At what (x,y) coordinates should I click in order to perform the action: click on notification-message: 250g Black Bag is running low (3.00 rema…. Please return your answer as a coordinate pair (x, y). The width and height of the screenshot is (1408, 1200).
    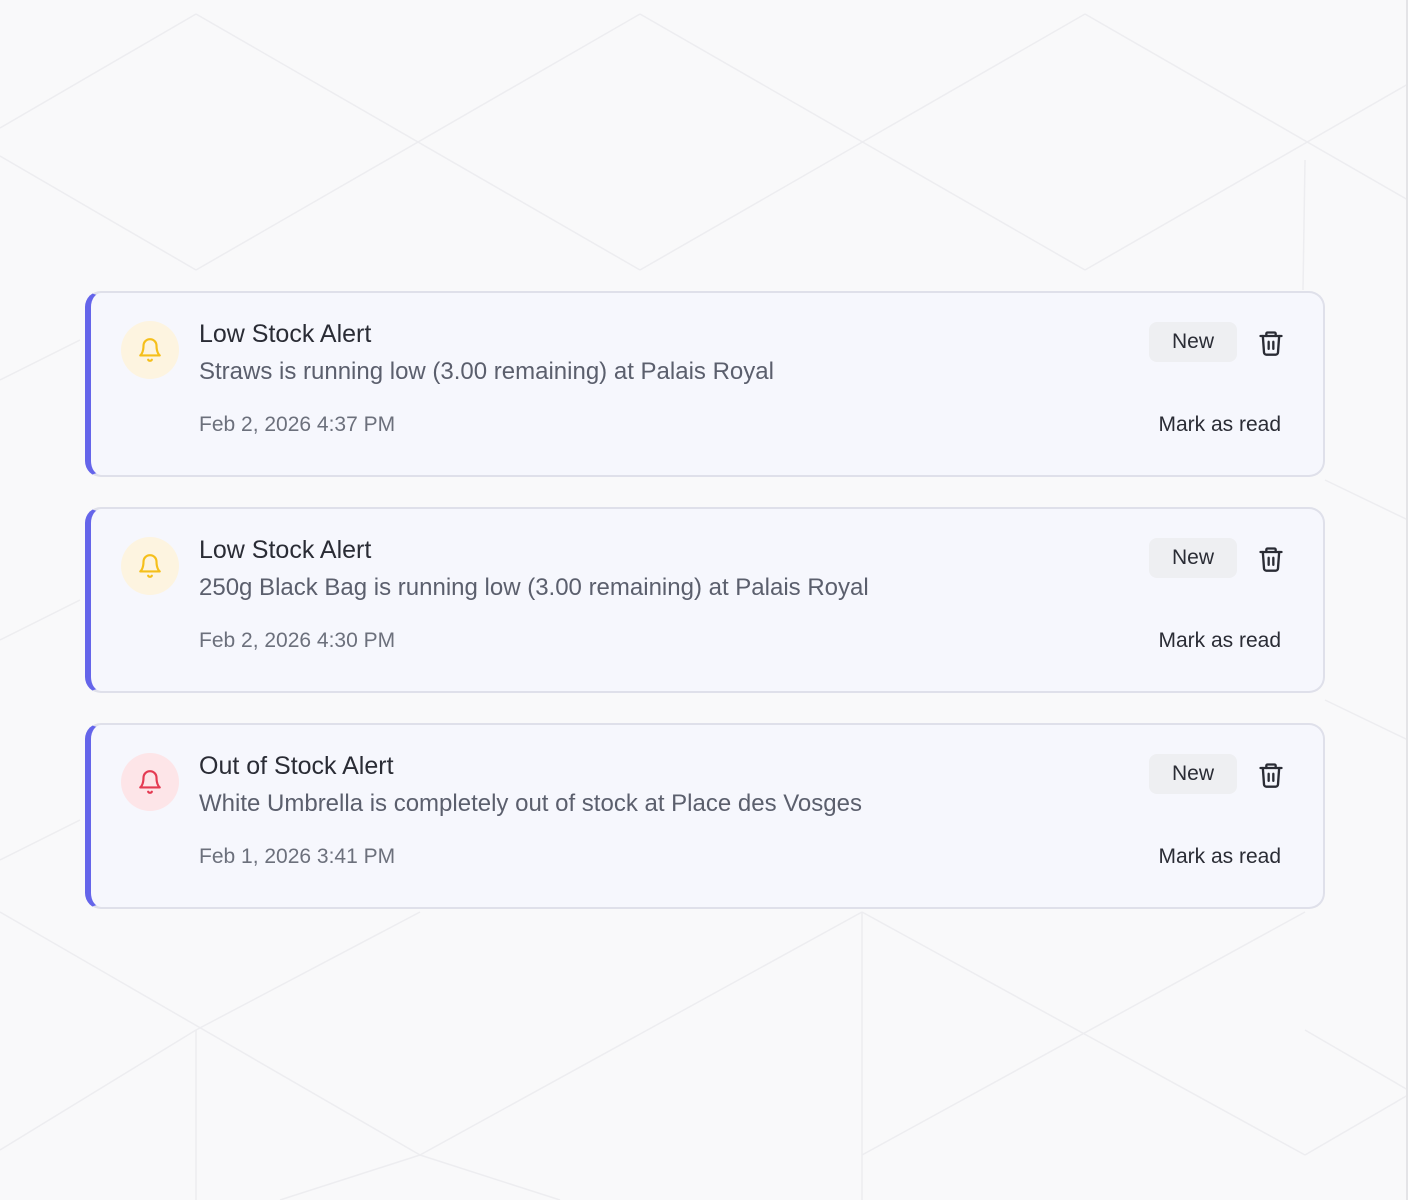
    Looking at the image, I should click on (534, 587).